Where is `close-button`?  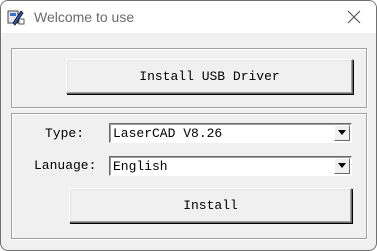 close-button is located at coordinates (354, 17).